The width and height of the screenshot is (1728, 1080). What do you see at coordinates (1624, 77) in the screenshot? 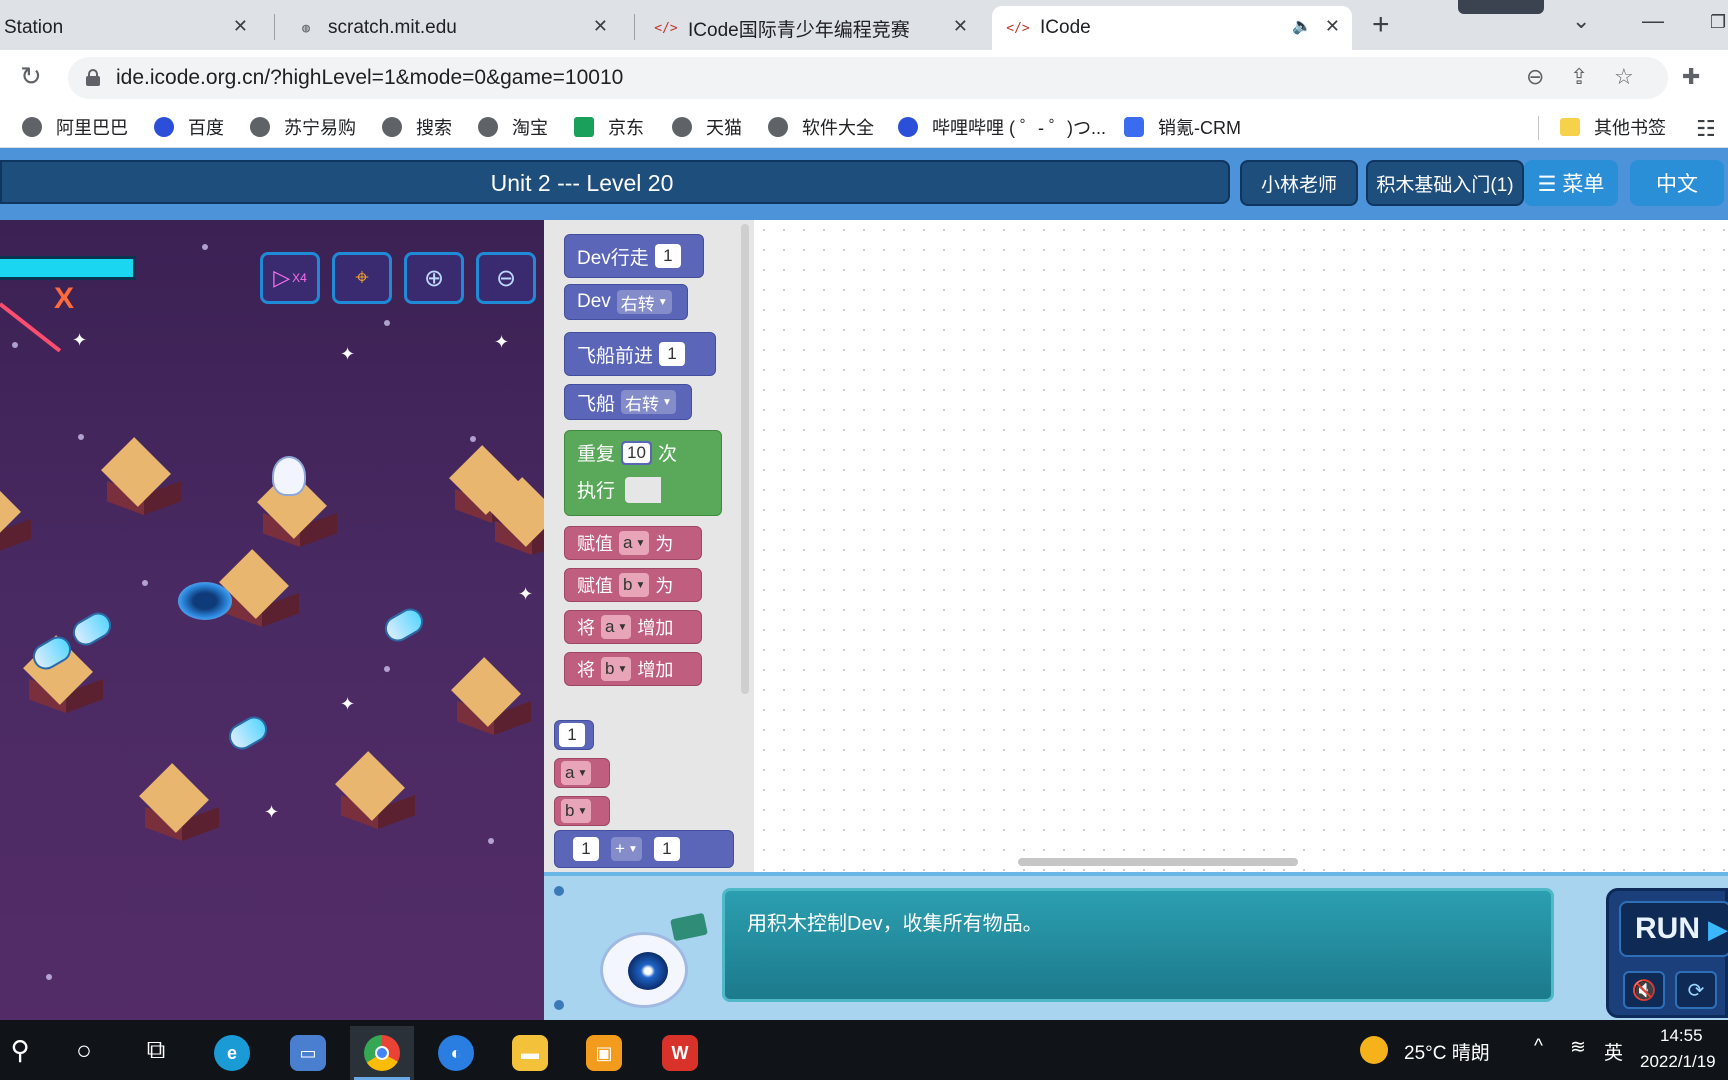
I see `star-icon: ☆` at bounding box center [1624, 77].